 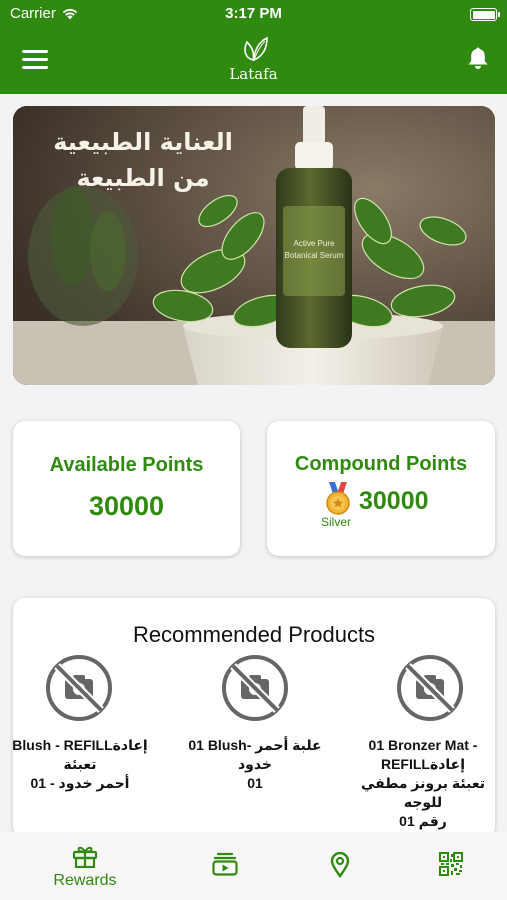 I want to click on qr-code-icon, so click(x=451, y=864).